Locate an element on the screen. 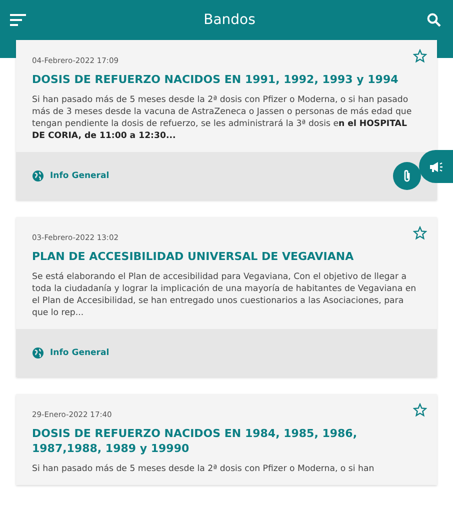 This screenshot has height=512, width=453. menu-button is located at coordinates (18, 20).